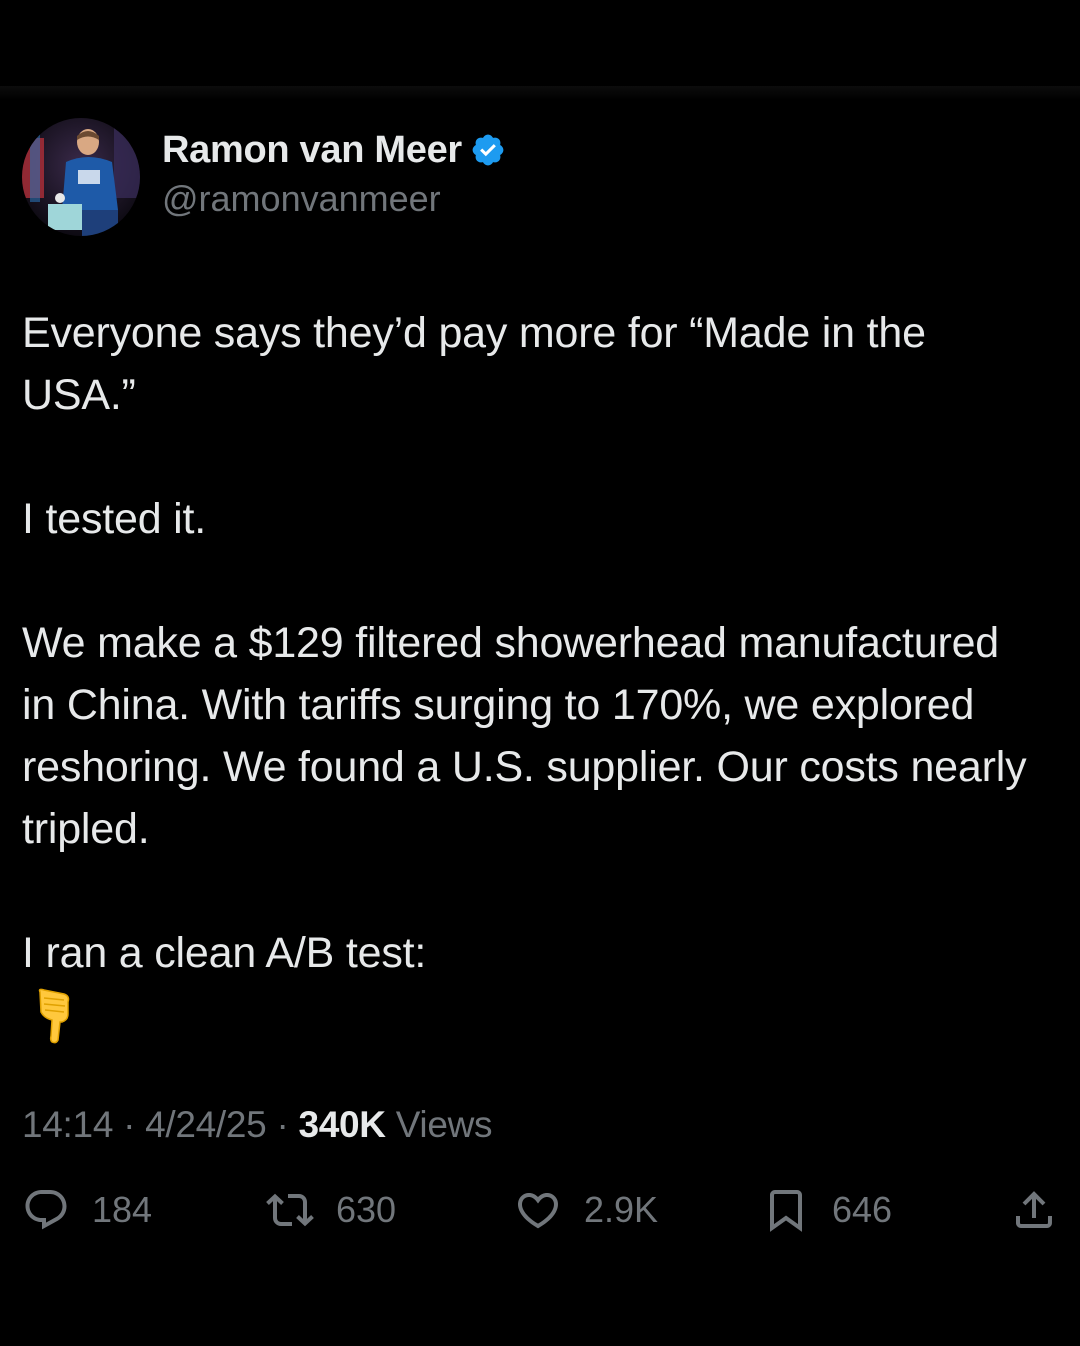  What do you see at coordinates (81, 177) in the screenshot?
I see `avatar` at bounding box center [81, 177].